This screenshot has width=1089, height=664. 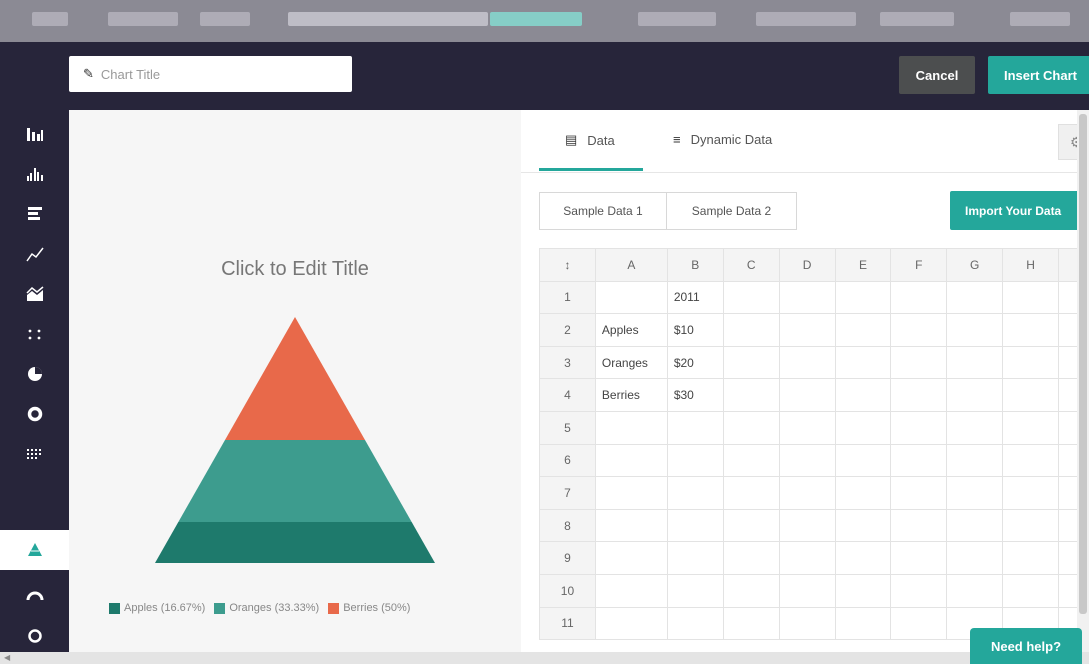 I want to click on insert-chart-button: Insert Chart, so click(x=1038, y=75).